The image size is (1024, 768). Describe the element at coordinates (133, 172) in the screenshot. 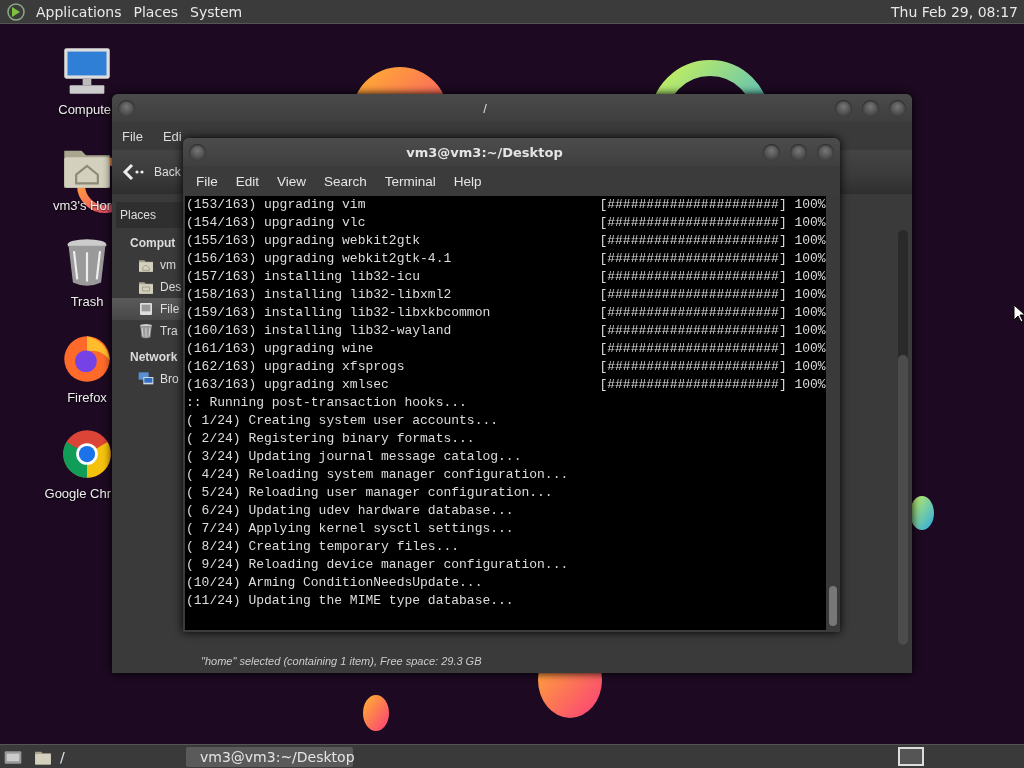

I see `back-arrow-icon` at that location.